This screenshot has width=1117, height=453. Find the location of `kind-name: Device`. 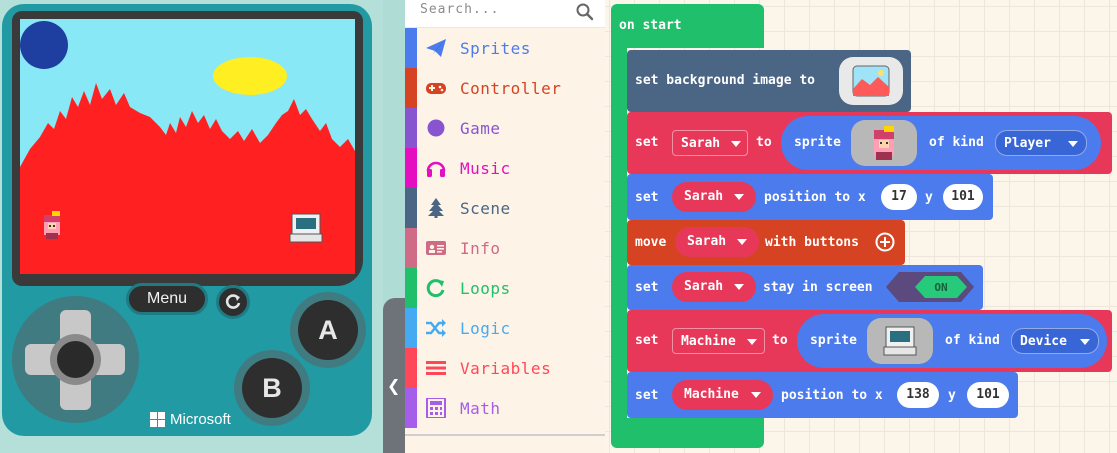

kind-name: Device is located at coordinates (1043, 341).